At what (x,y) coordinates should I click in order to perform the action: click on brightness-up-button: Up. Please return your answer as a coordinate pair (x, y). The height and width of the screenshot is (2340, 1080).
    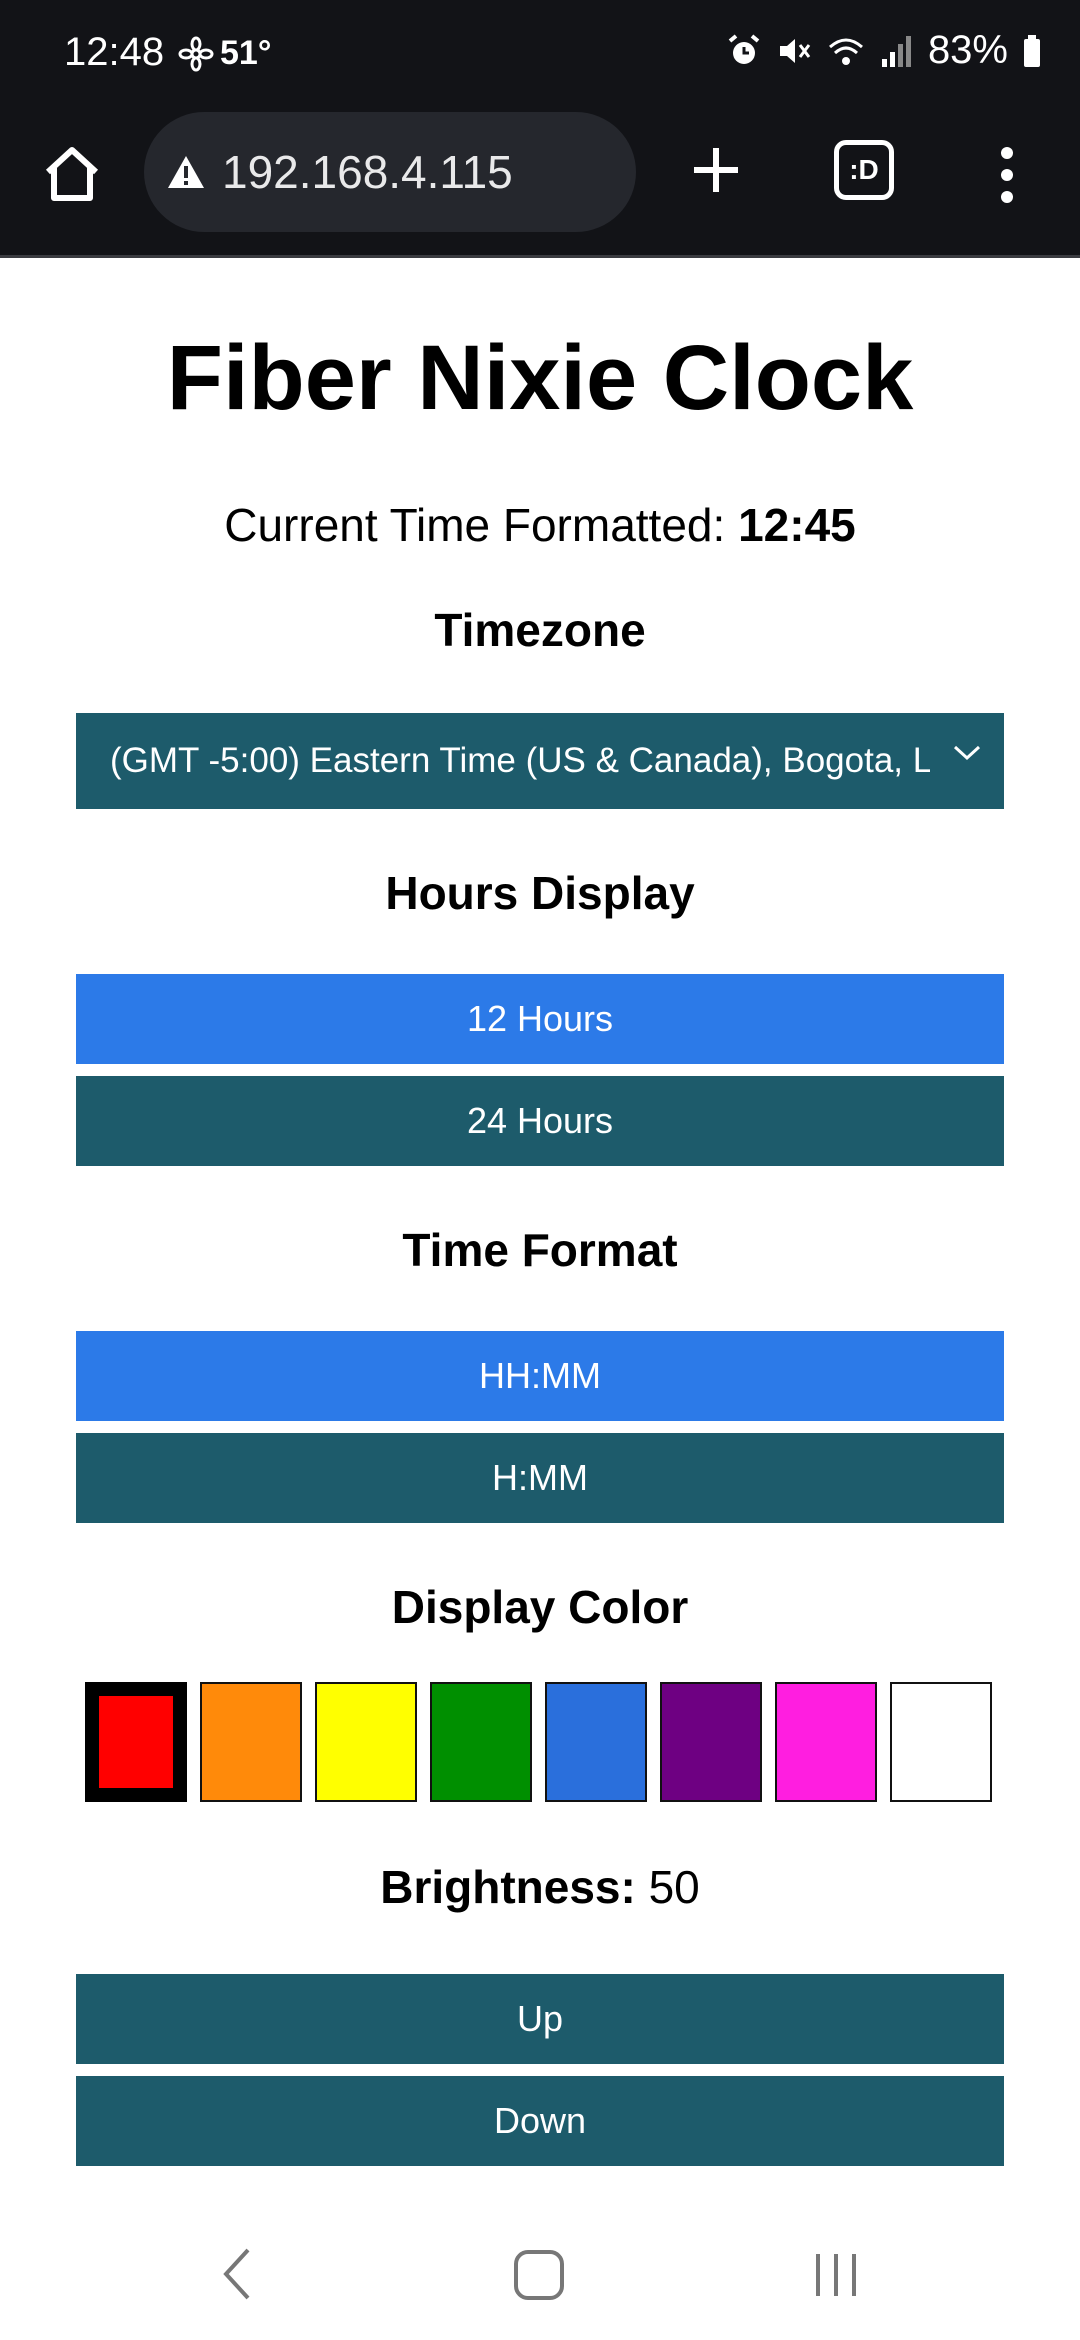
    Looking at the image, I should click on (540, 2019).